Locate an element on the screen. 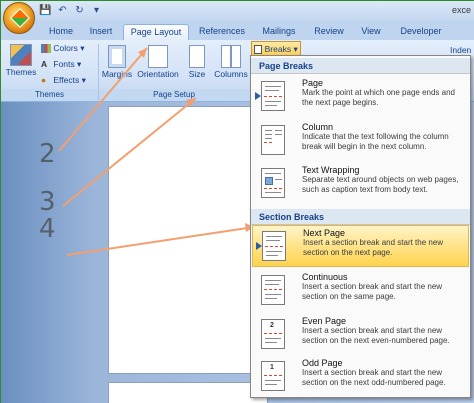 This screenshot has height=403, width=474. colors-button: Colors ▾ is located at coordinates (67, 48).